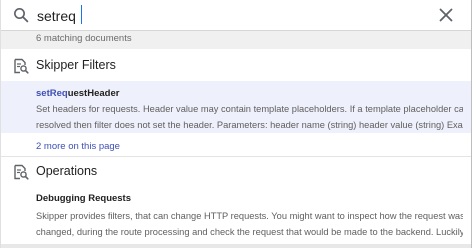 Image resolution: width=474 pixels, height=248 pixels. Describe the element at coordinates (236, 172) in the screenshot. I see `section-header-operations: Operations` at that location.